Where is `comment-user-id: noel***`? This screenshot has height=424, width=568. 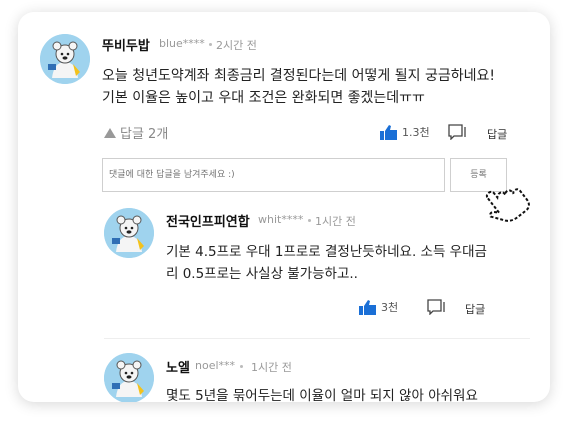 comment-user-id: noel*** is located at coordinates (215, 365).